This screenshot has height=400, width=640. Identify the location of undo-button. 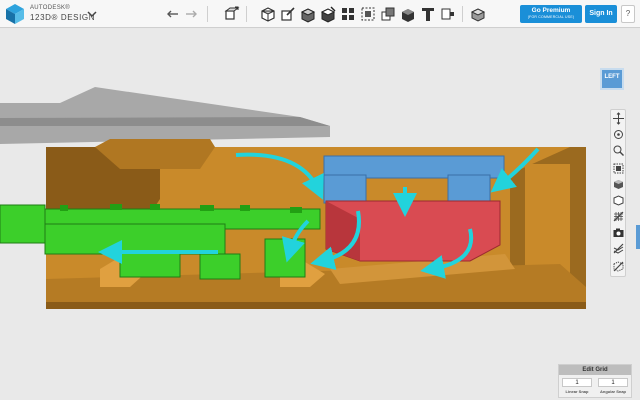
(173, 14).